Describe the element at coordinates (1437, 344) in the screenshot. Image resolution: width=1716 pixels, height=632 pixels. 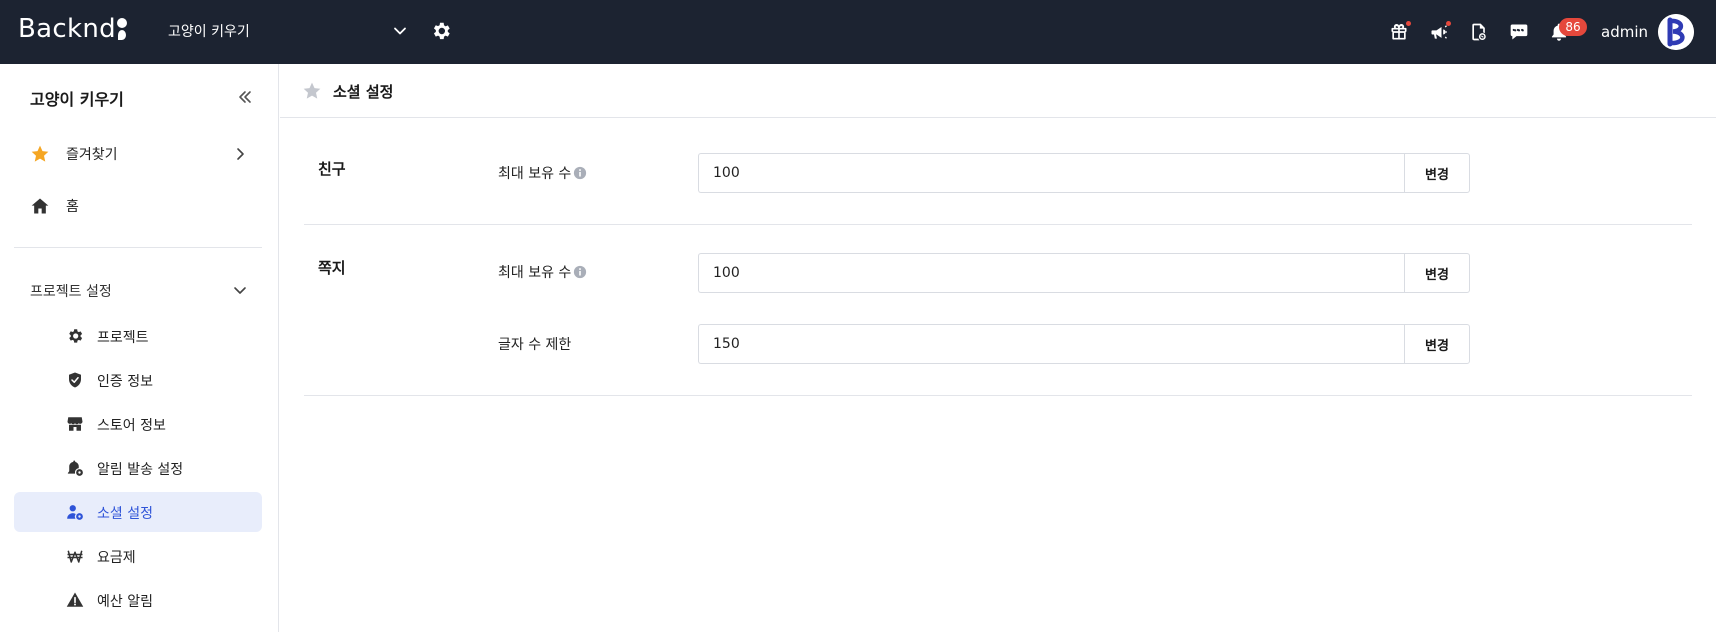
I see `messages-char-limit-change-button: 변경` at that location.